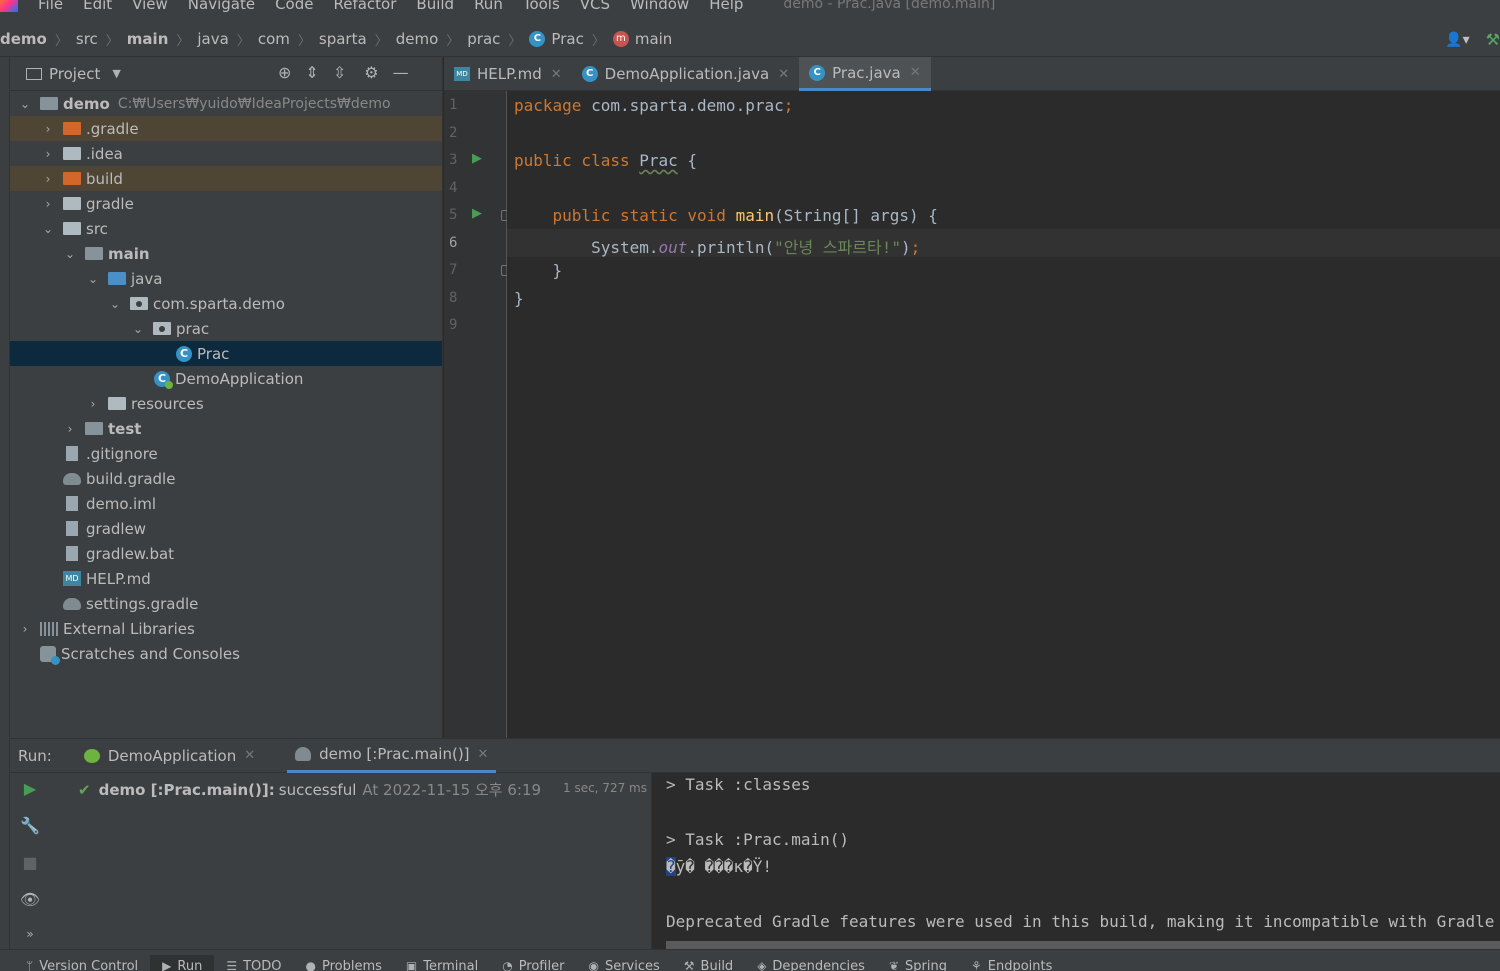 This screenshot has width=1500, height=971. What do you see at coordinates (226, 603) in the screenshot?
I see `tree-item: settings.gradle` at bounding box center [226, 603].